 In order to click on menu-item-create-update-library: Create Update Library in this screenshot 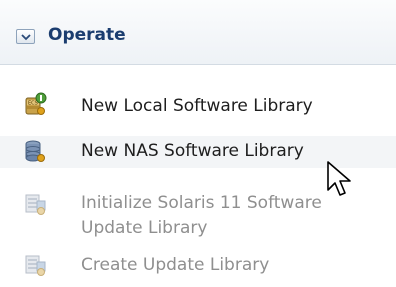, I will do `click(198, 270)`.